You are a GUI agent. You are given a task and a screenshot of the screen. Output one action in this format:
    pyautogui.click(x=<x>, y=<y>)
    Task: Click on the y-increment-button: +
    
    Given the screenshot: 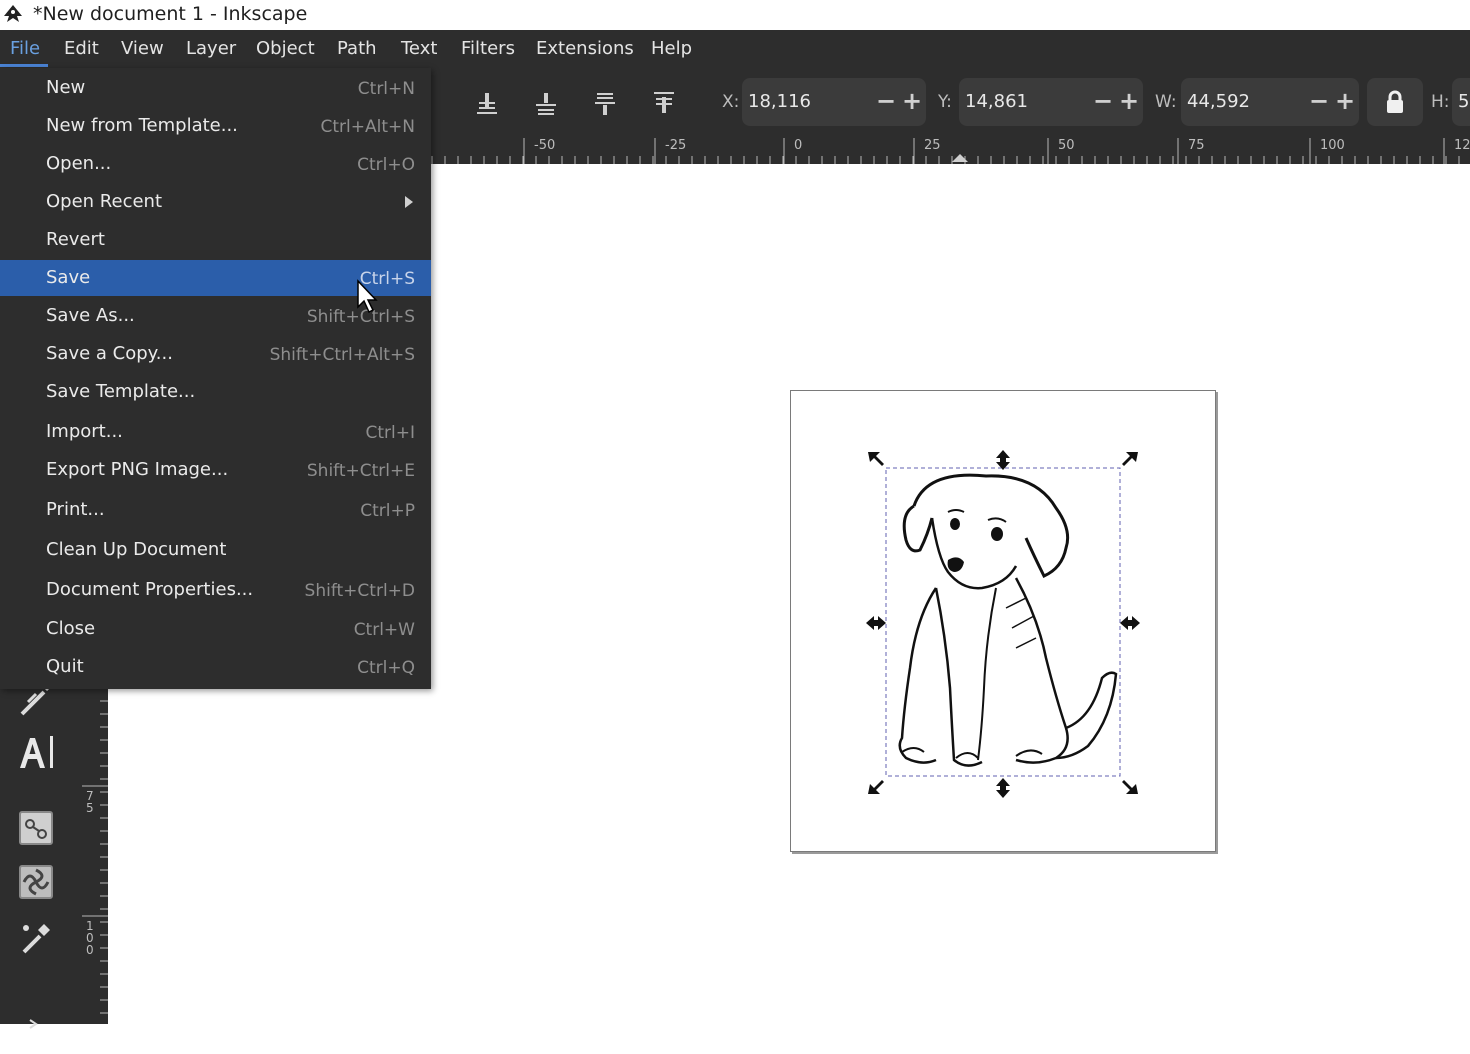 What is the action you would take?
    pyautogui.click(x=1129, y=101)
    